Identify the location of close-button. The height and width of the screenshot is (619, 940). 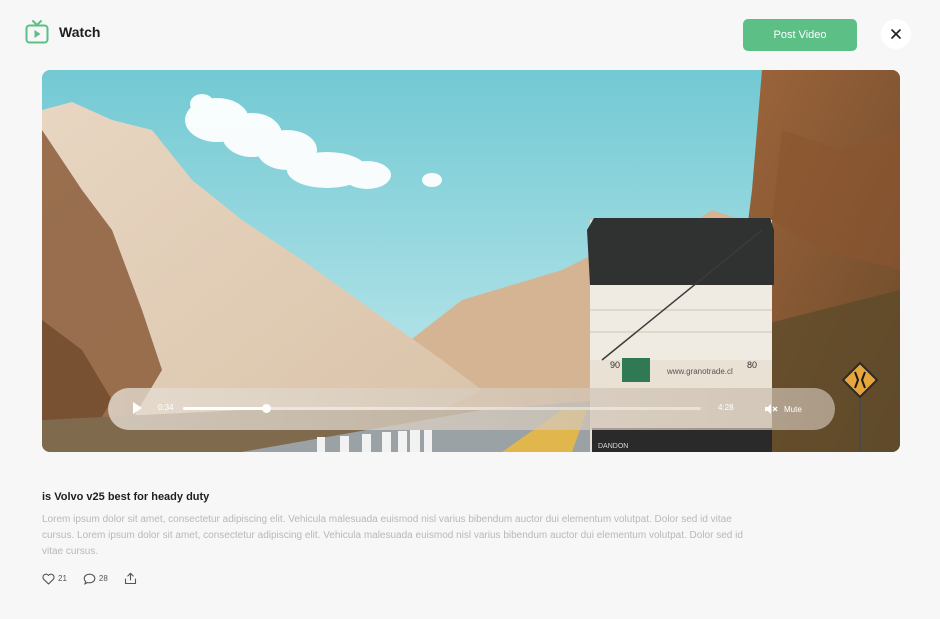
(896, 34).